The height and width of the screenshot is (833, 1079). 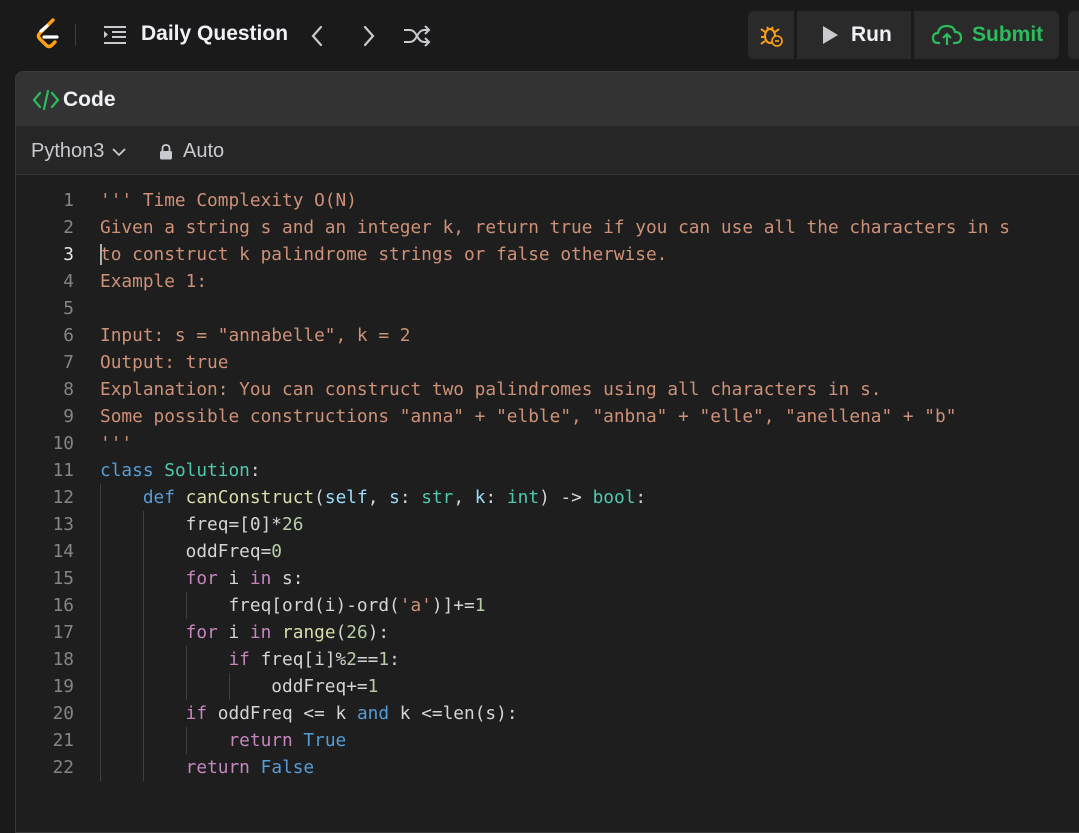 What do you see at coordinates (986, 35) in the screenshot?
I see `submit-button: Submit` at bounding box center [986, 35].